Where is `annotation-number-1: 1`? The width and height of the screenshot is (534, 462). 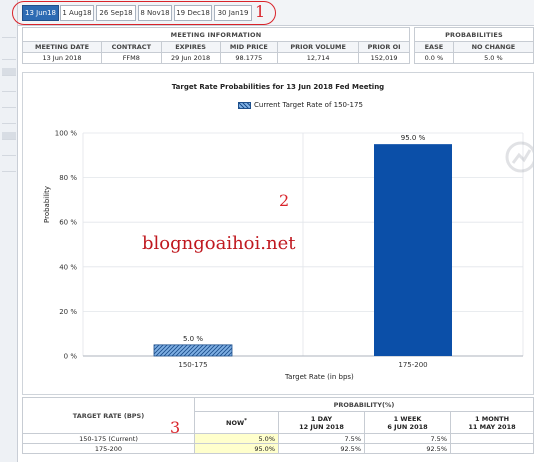 annotation-number-1: 1 is located at coordinates (260, 11).